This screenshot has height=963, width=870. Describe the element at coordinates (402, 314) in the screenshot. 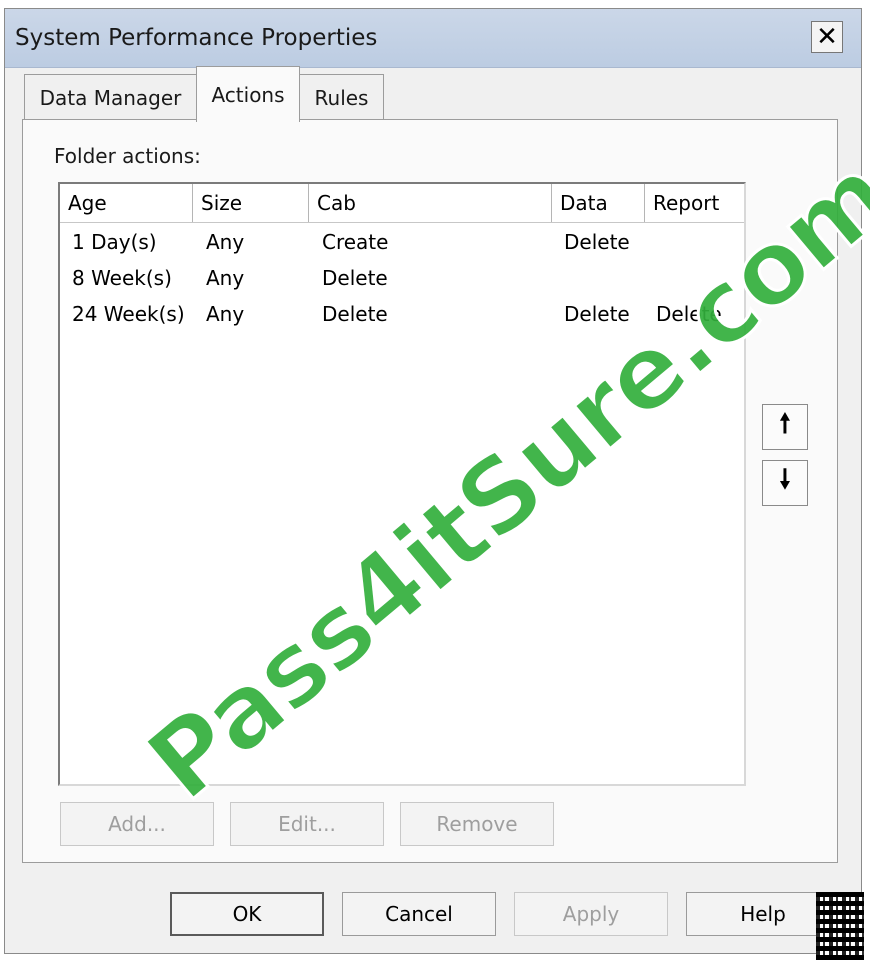

I see `table-row: 24 Week(s) Any Delete Delete Delete` at that location.